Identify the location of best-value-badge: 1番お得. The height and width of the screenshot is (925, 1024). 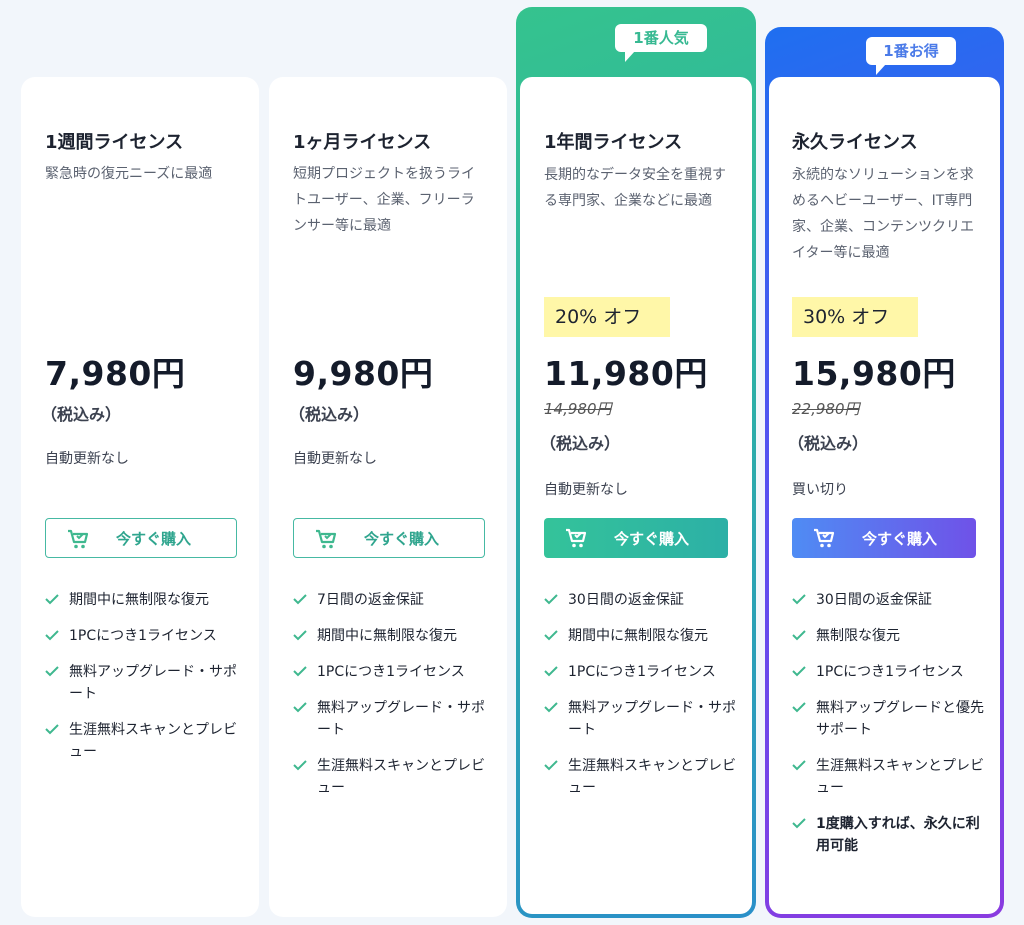
(911, 56).